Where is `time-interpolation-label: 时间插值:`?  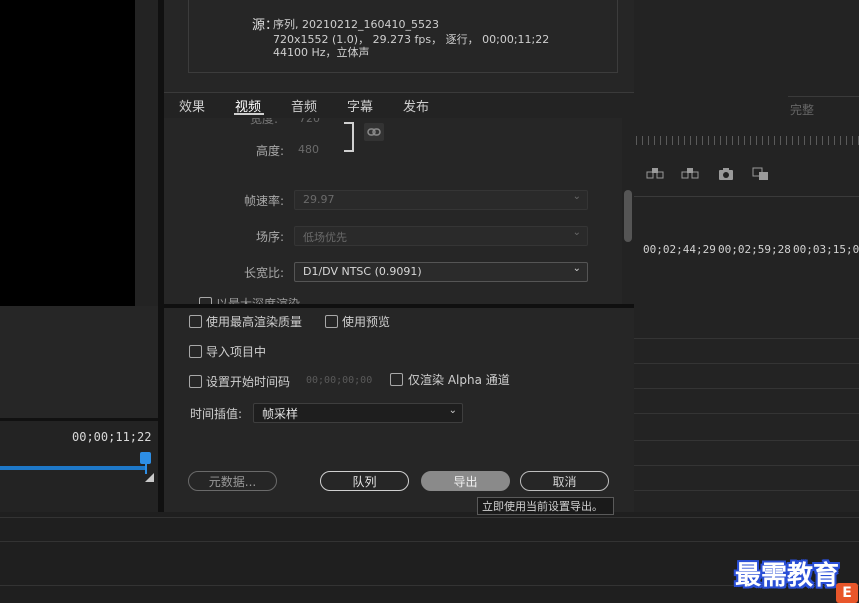 time-interpolation-label: 时间插值: is located at coordinates (216, 414).